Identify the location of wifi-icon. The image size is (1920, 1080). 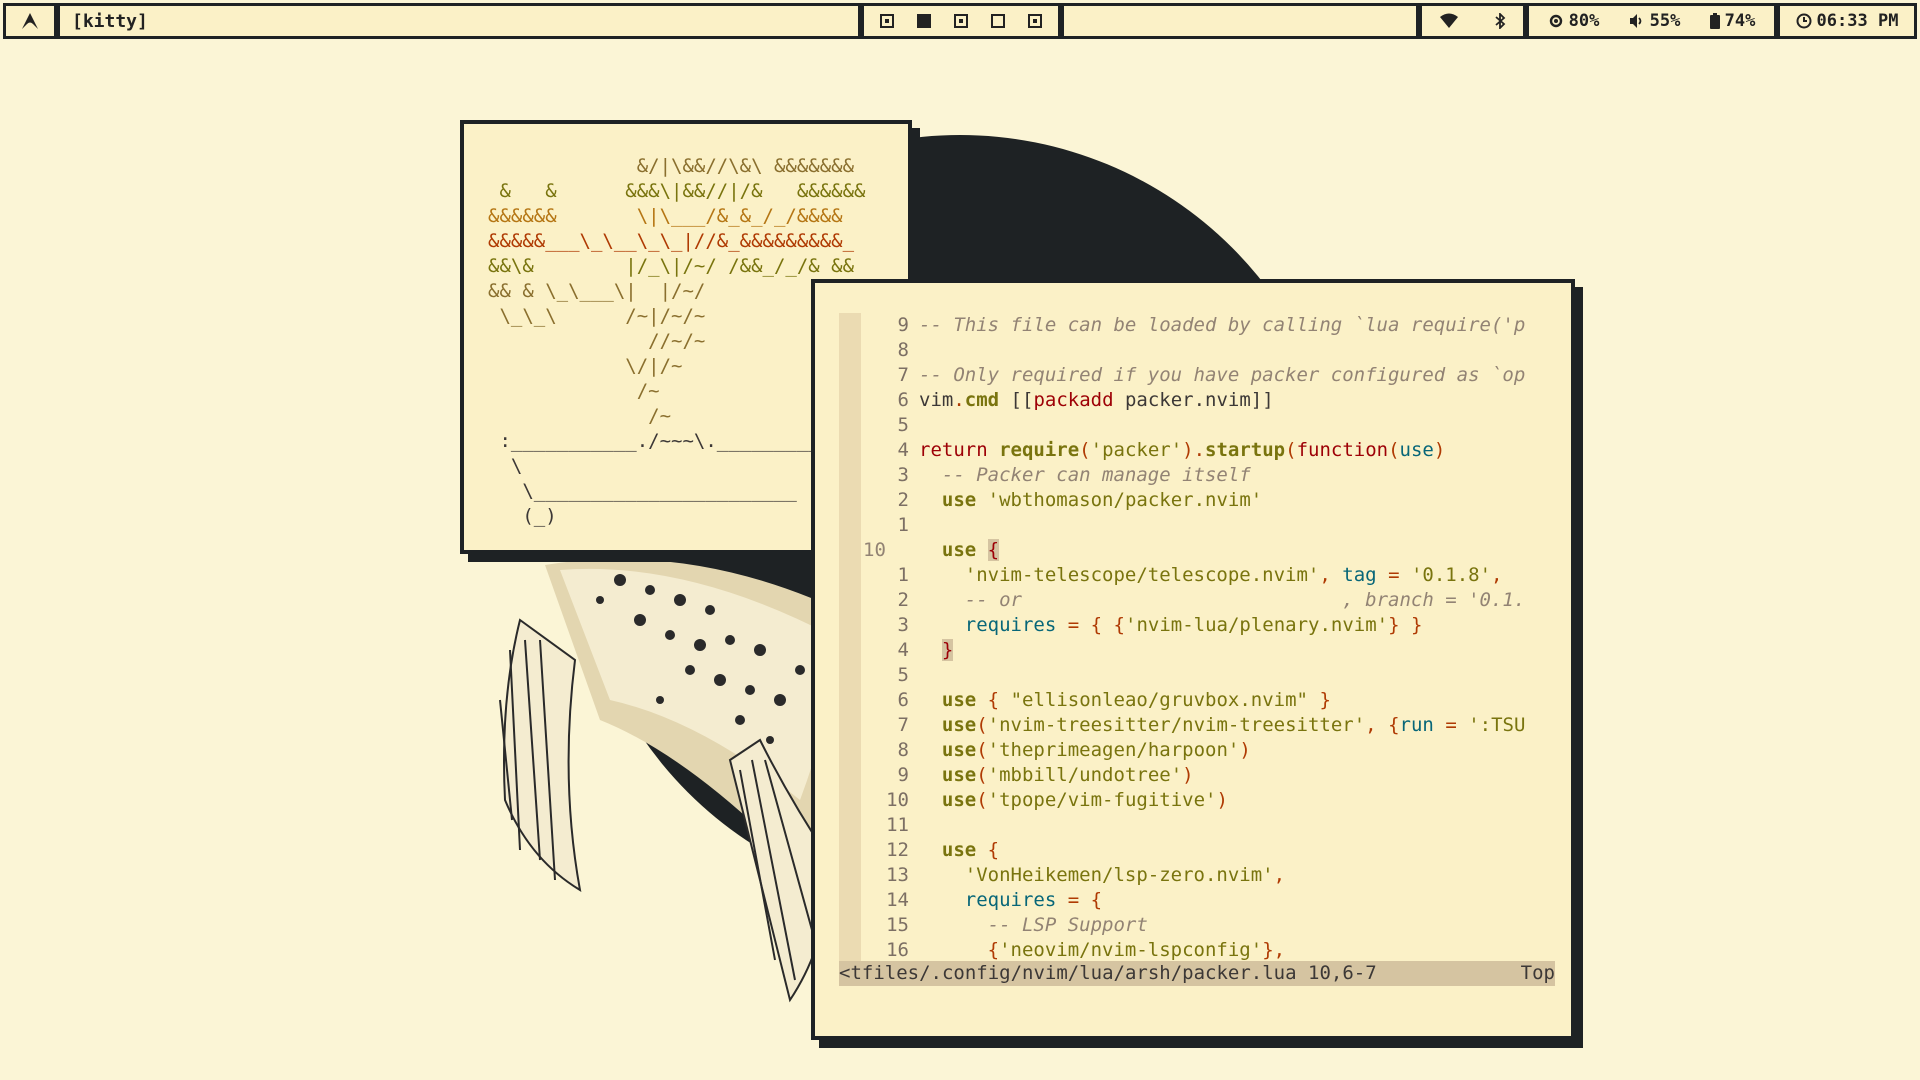
(1449, 21).